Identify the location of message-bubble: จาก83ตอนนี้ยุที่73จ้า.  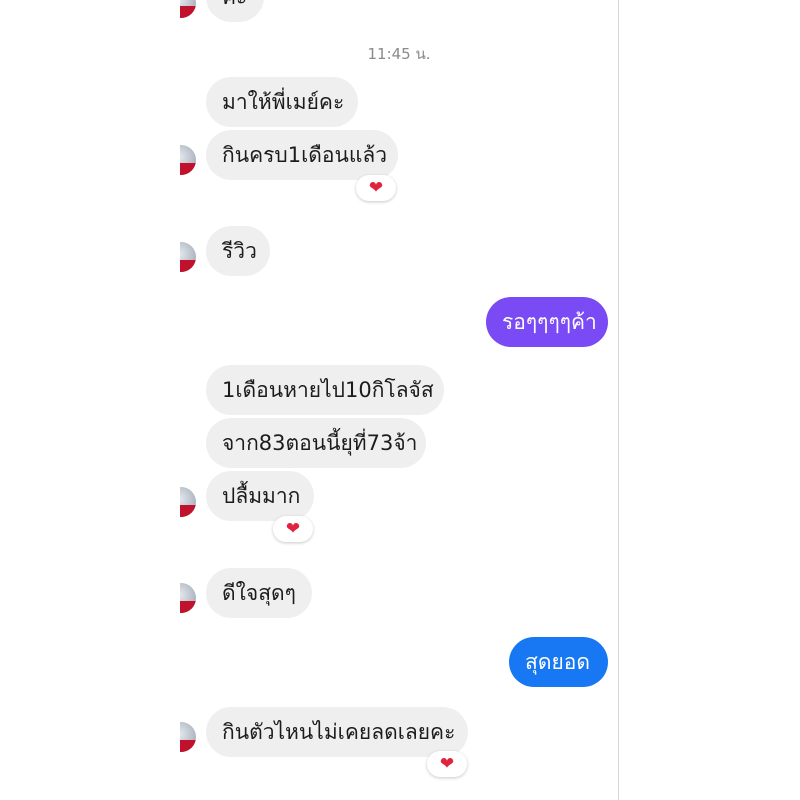
(316, 443).